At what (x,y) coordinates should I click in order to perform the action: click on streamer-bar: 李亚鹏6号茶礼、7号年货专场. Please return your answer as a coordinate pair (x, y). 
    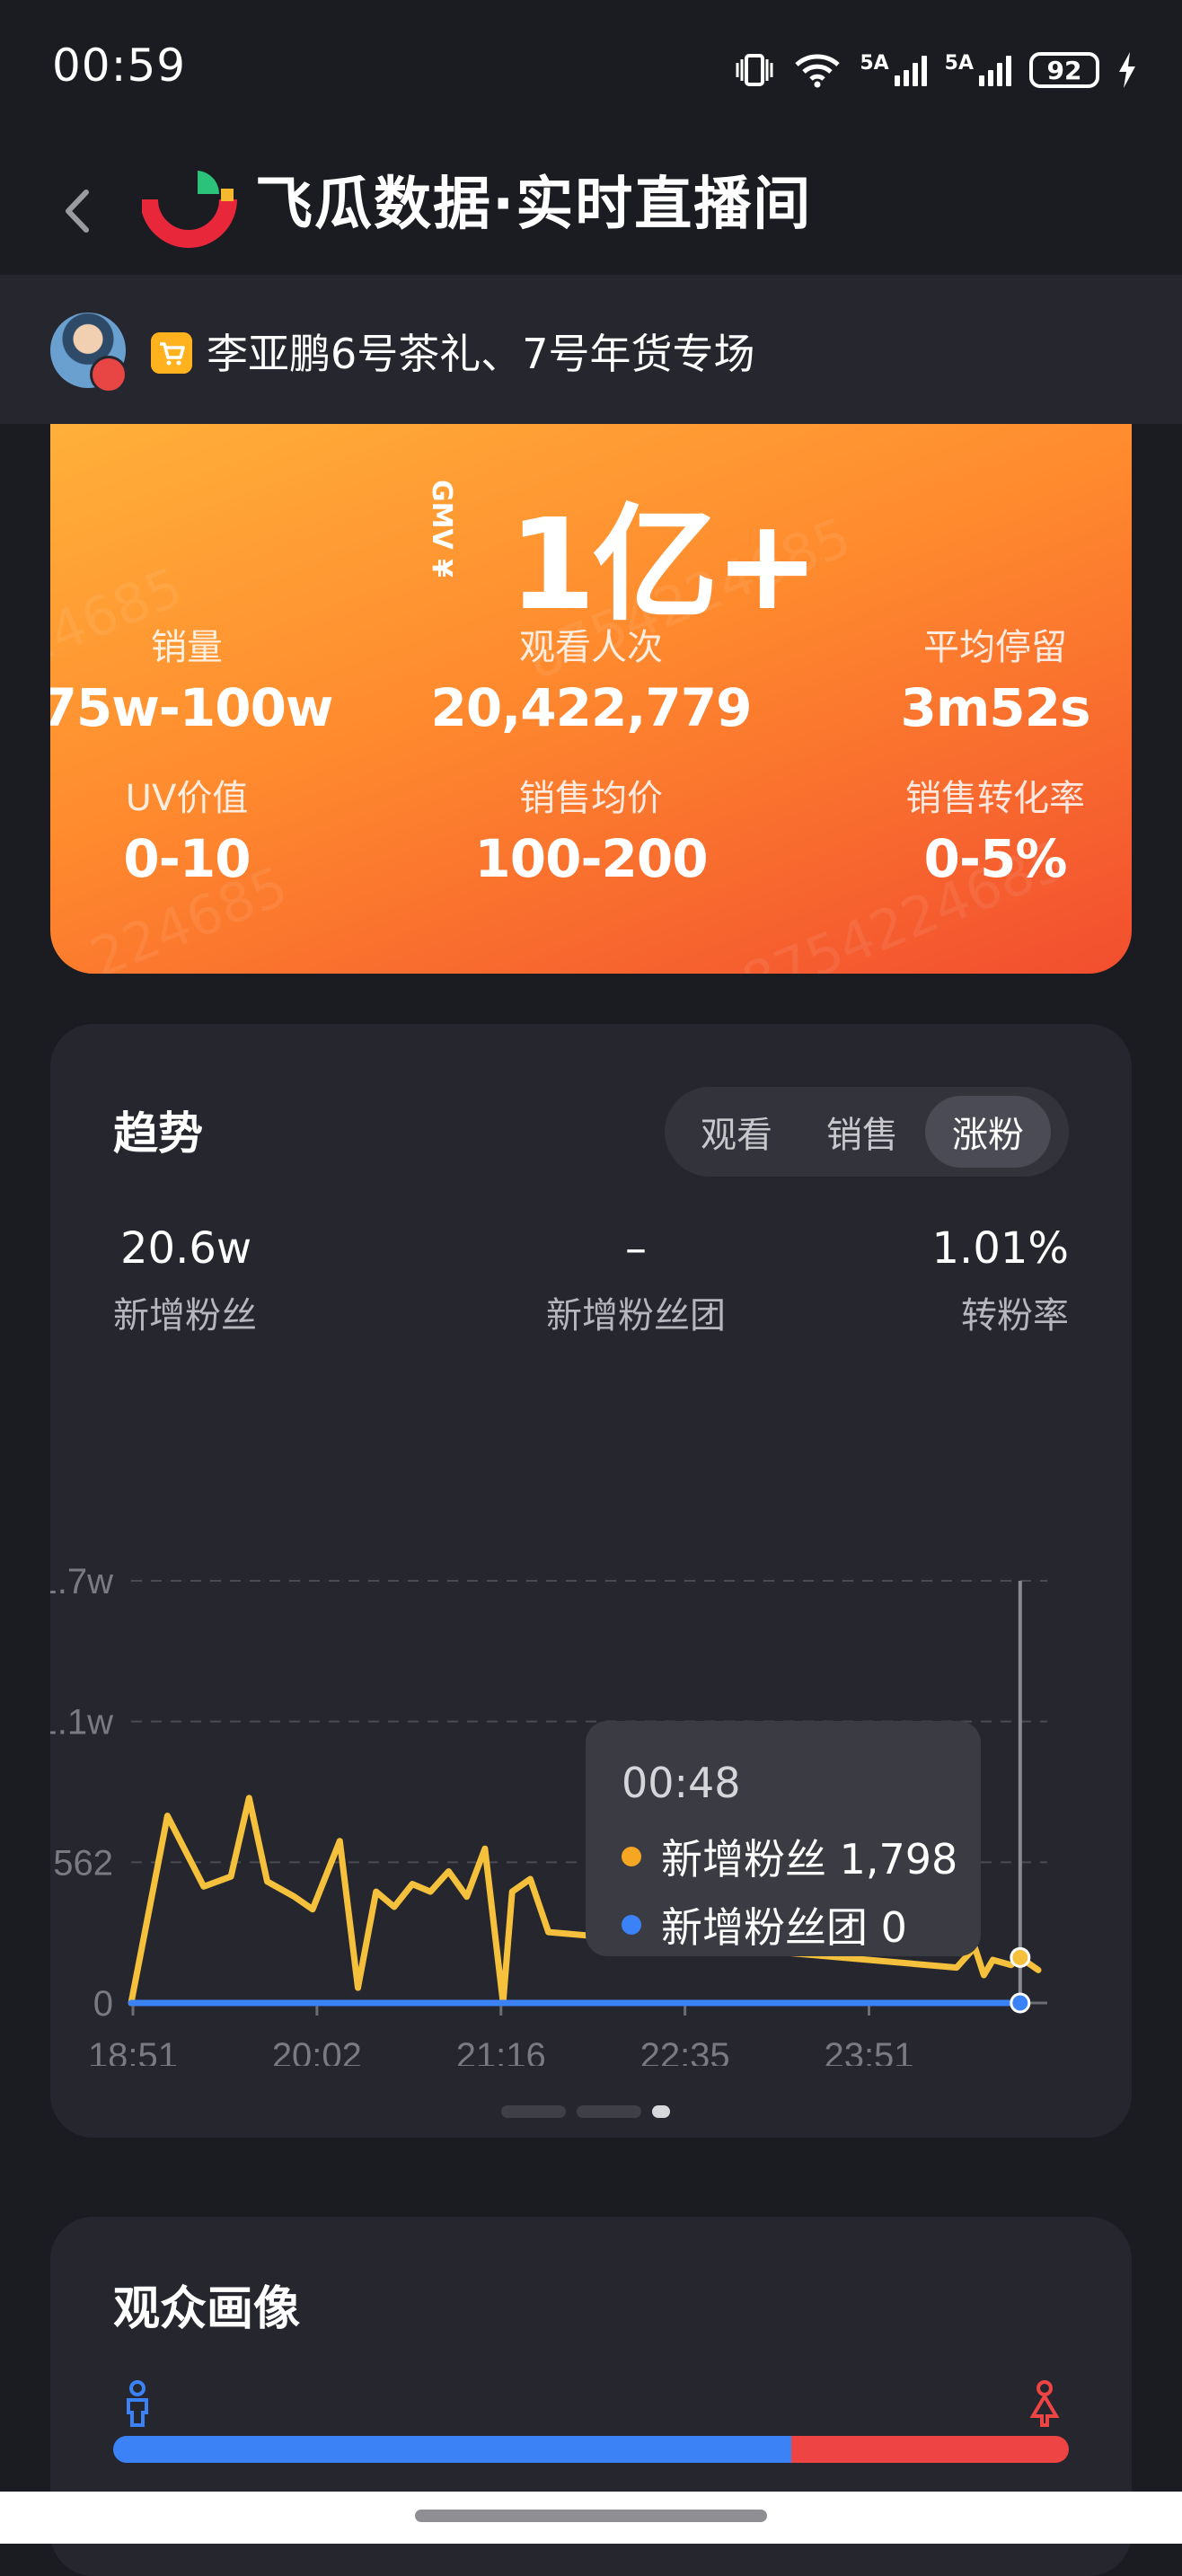
    Looking at the image, I should click on (591, 349).